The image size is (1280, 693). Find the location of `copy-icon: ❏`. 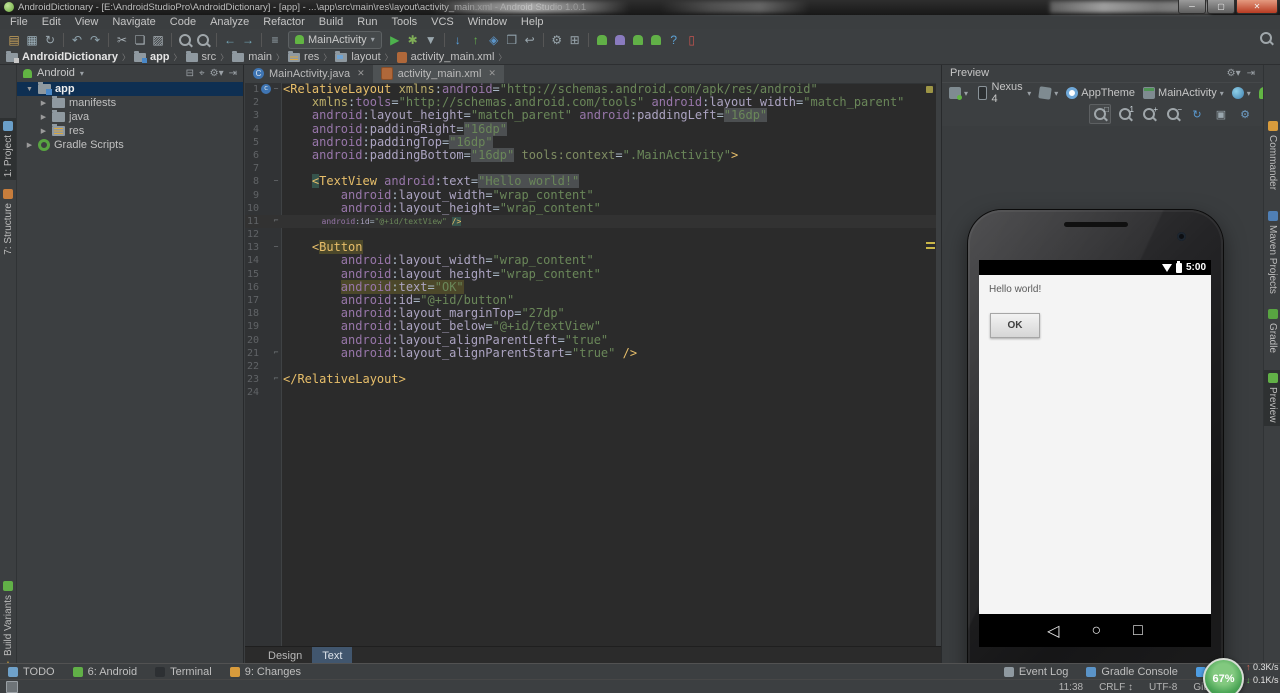

copy-icon: ❏ is located at coordinates (140, 40).